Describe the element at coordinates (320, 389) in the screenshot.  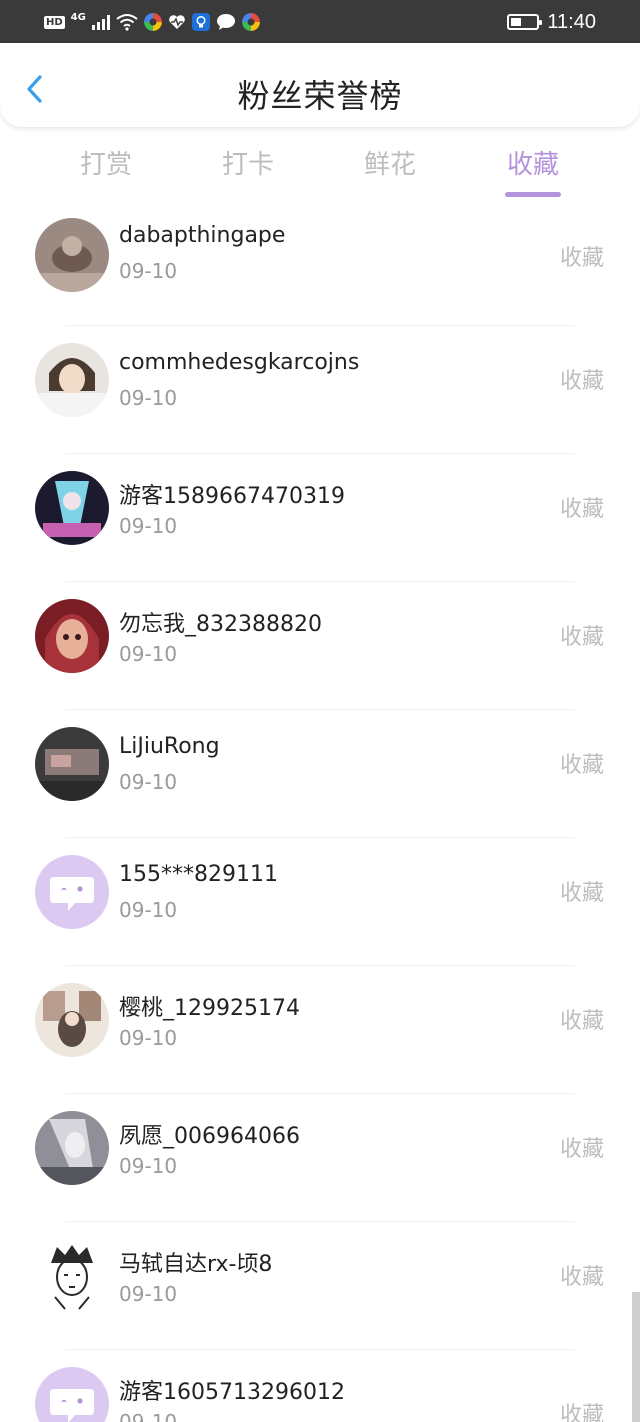
I see `list-item: commhedesgkarcojns 09-10 收藏` at that location.